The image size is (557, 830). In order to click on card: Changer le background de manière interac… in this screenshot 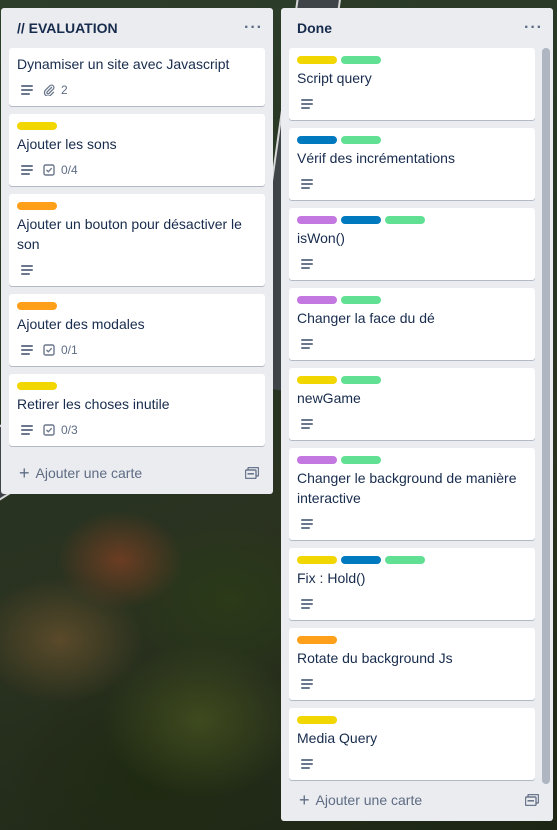, I will do `click(412, 494)`.